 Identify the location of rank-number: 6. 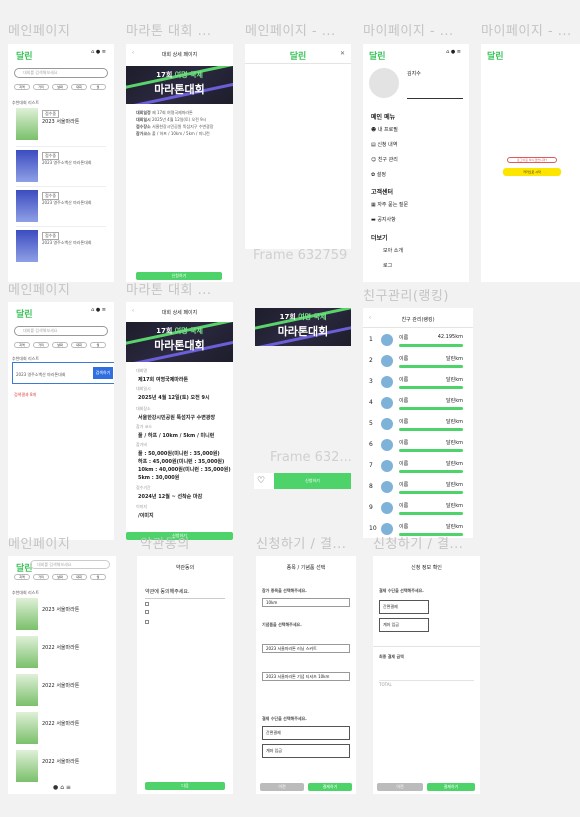
(371, 444).